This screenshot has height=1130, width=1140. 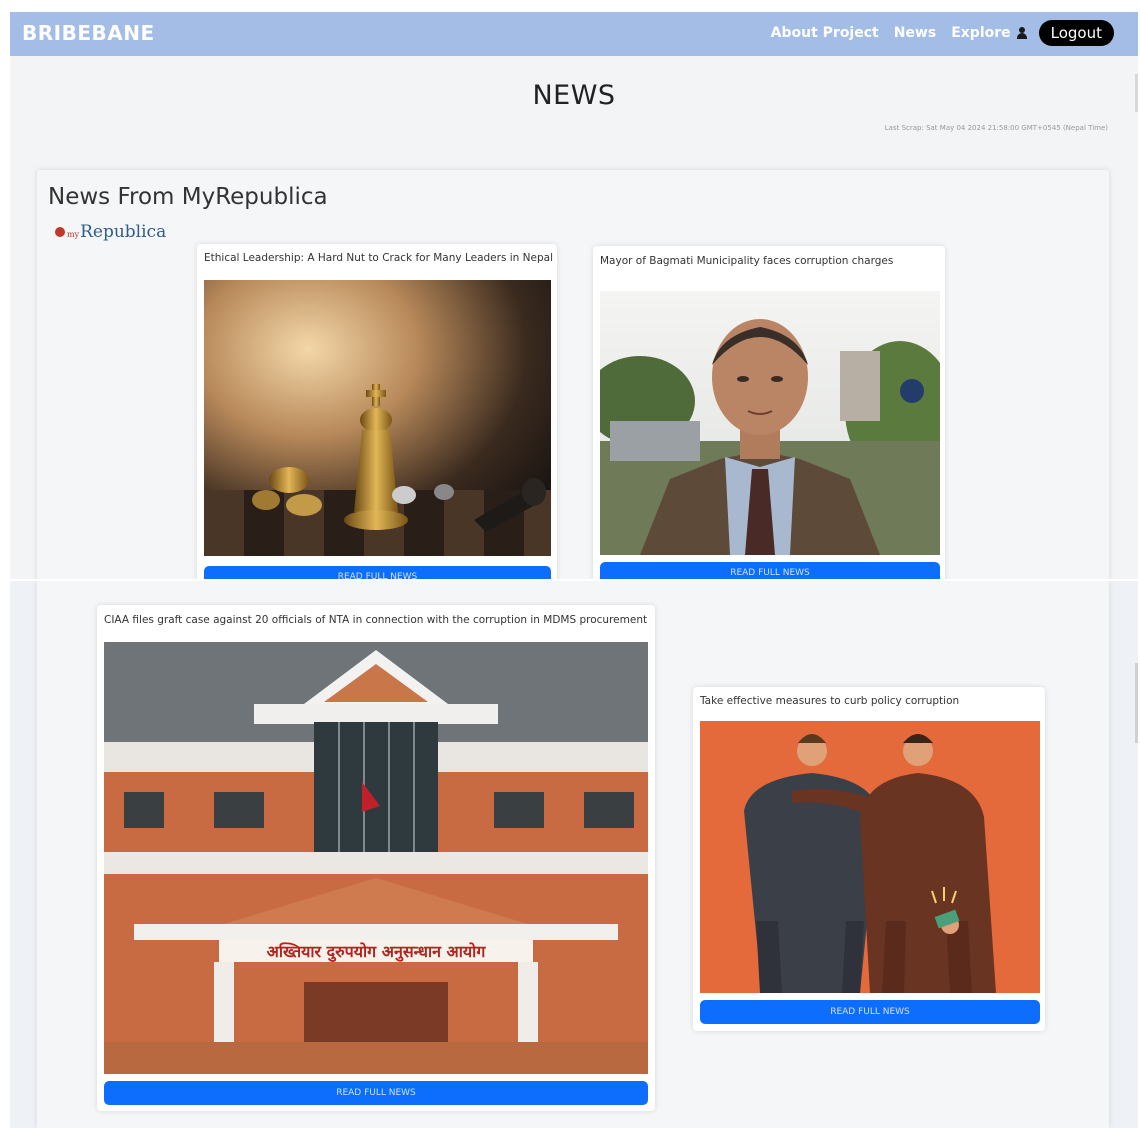 What do you see at coordinates (980, 33) in the screenshot?
I see `nav-explore: Explore` at bounding box center [980, 33].